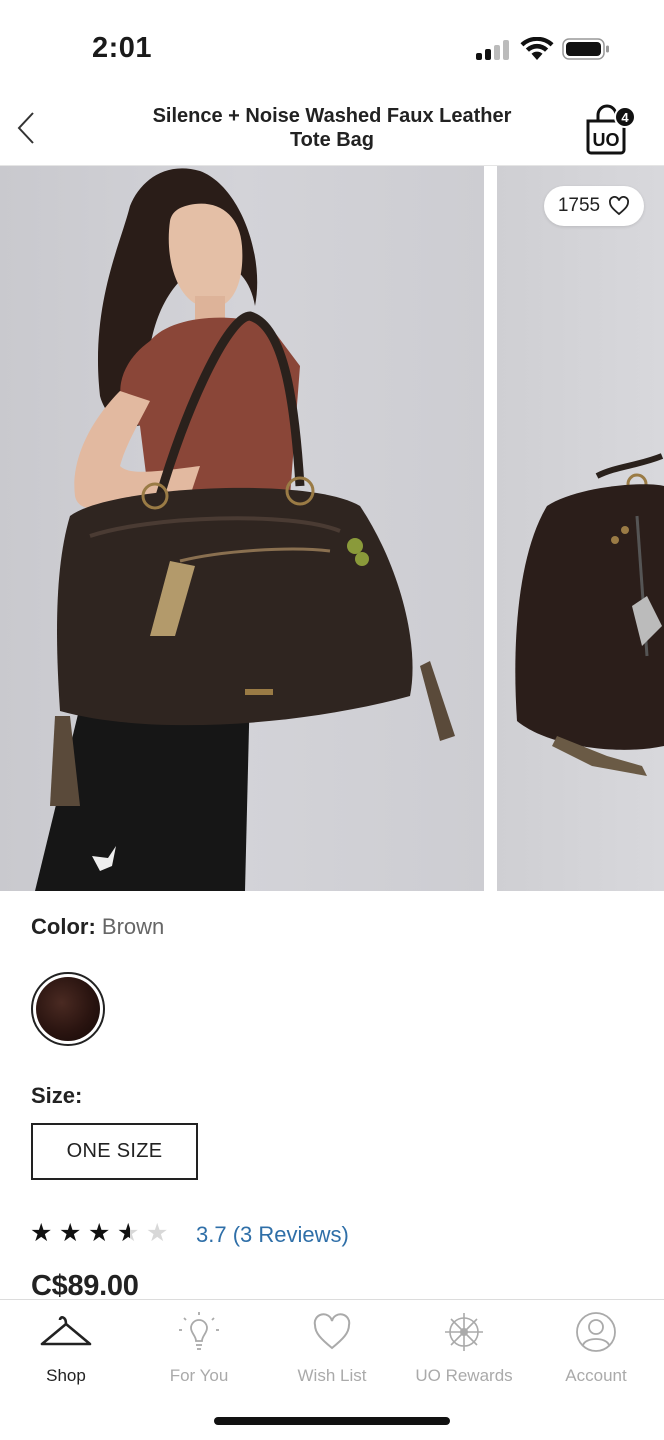 This screenshot has height=1440, width=664. I want to click on status-time: 2:01, so click(122, 48).